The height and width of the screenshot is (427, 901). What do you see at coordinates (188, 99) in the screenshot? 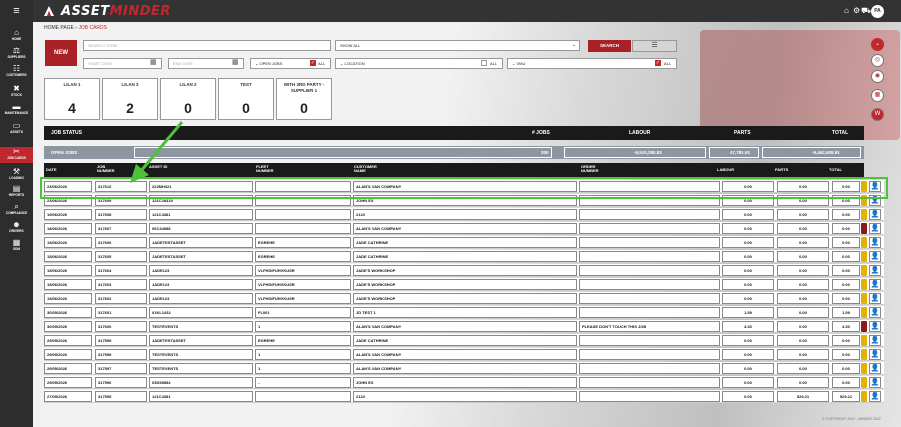
I see `status-card-lilan-2: LILAN 2 0` at bounding box center [188, 99].